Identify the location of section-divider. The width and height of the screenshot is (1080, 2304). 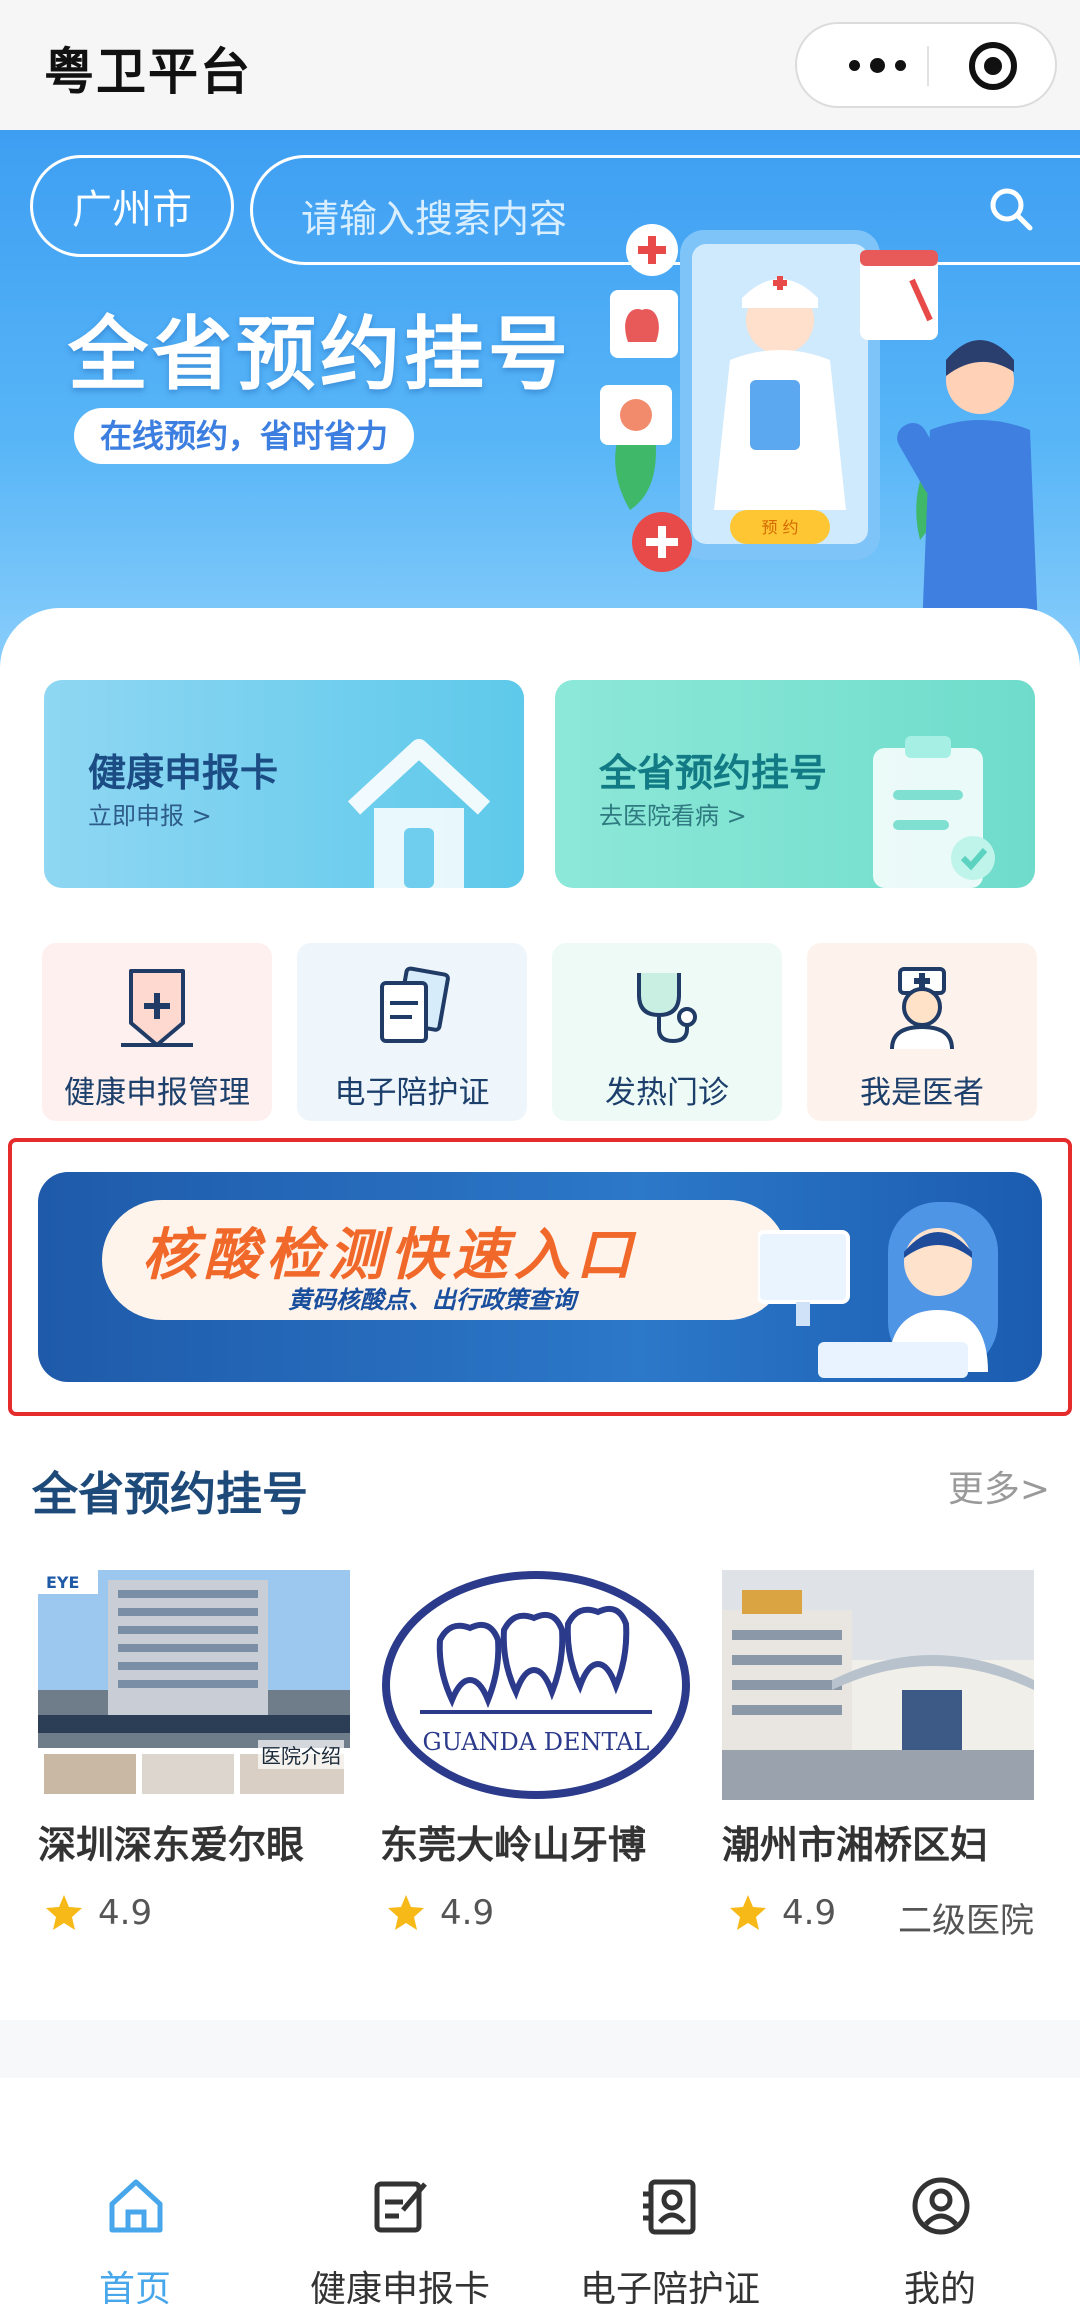
(540, 2049).